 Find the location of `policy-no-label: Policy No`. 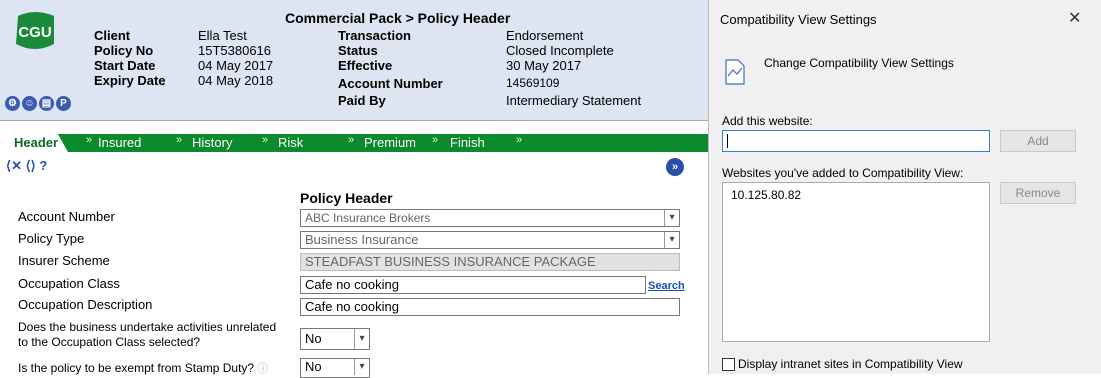

policy-no-label: Policy No is located at coordinates (124, 50).